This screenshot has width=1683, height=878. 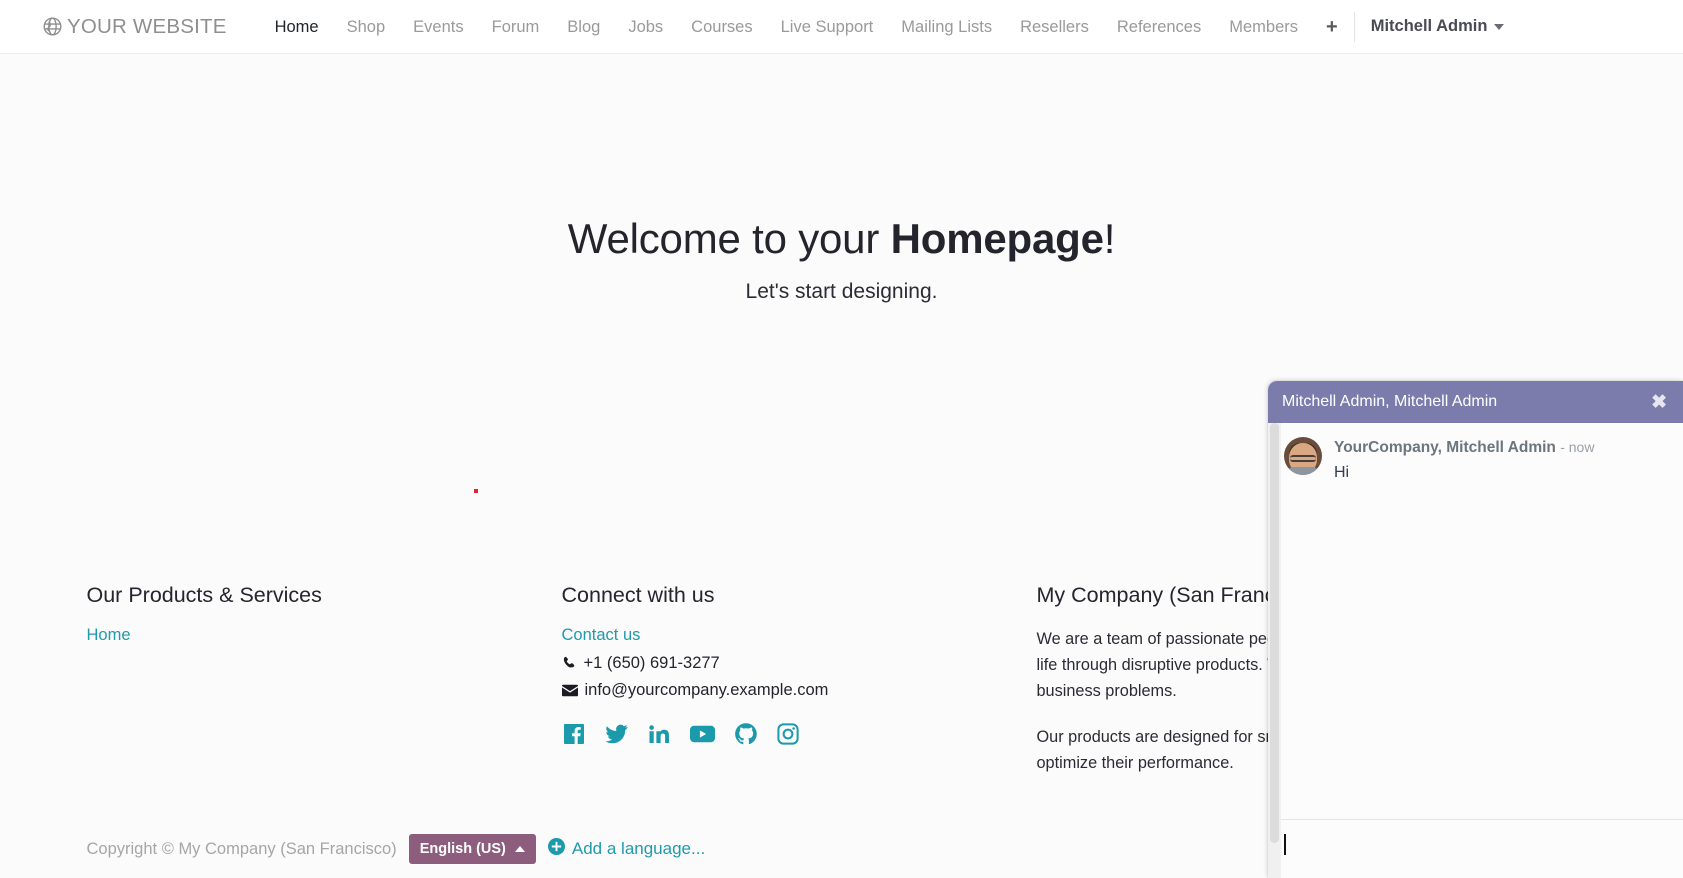 I want to click on chevron-down-icon, so click(x=1499, y=26).